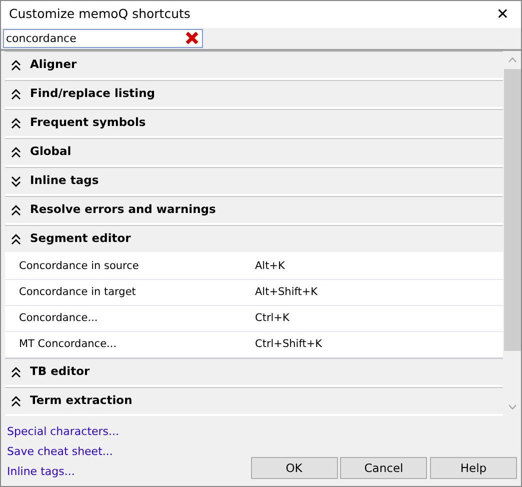 The width and height of the screenshot is (522, 487). What do you see at coordinates (512, 210) in the screenshot?
I see `scroll-thumb` at bounding box center [512, 210].